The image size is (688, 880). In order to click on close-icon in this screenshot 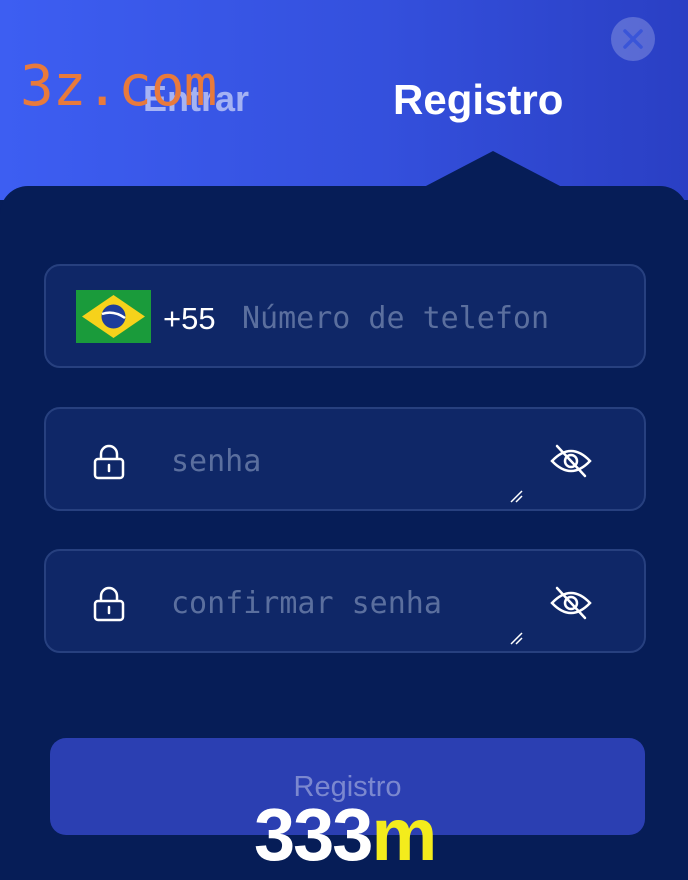, I will do `click(633, 39)`.